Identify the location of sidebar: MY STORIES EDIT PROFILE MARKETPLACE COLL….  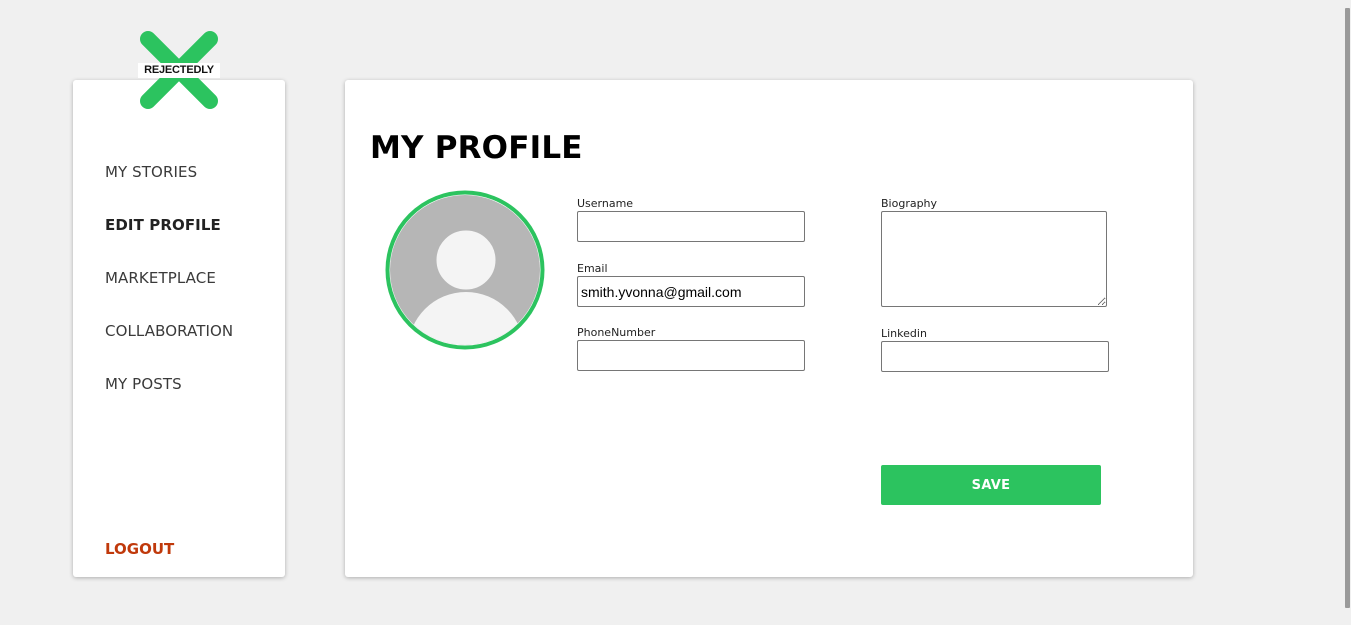
(179, 328).